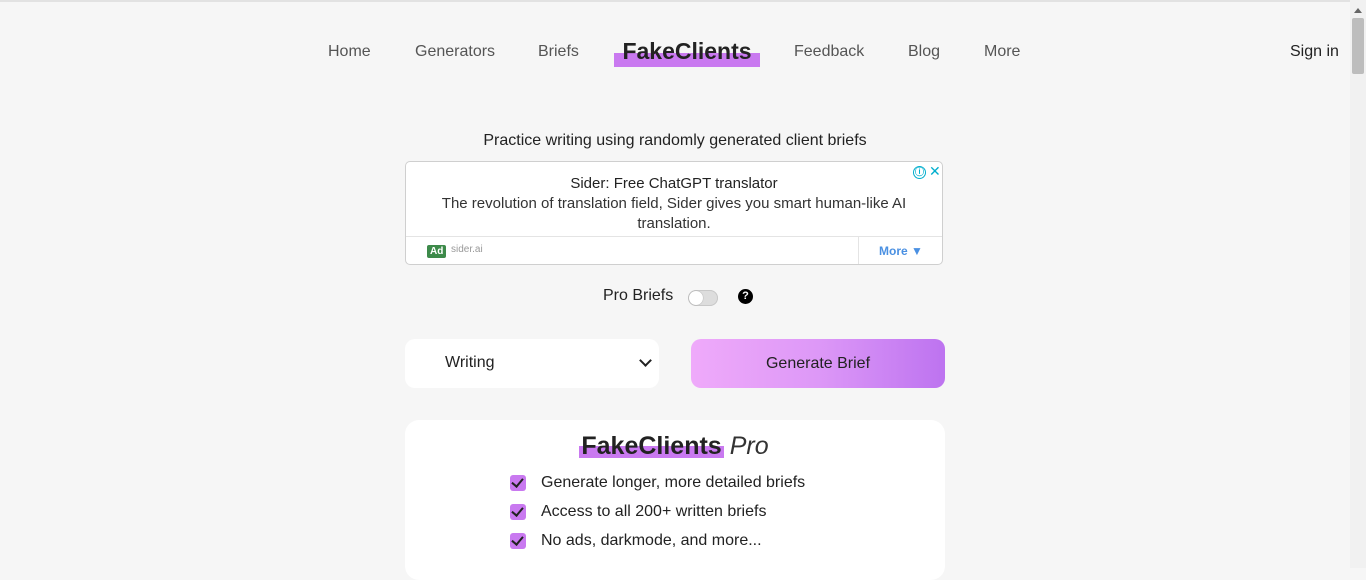 Image resolution: width=1366 pixels, height=580 pixels. Describe the element at coordinates (745, 296) in the screenshot. I see `help-icon: ?` at that location.